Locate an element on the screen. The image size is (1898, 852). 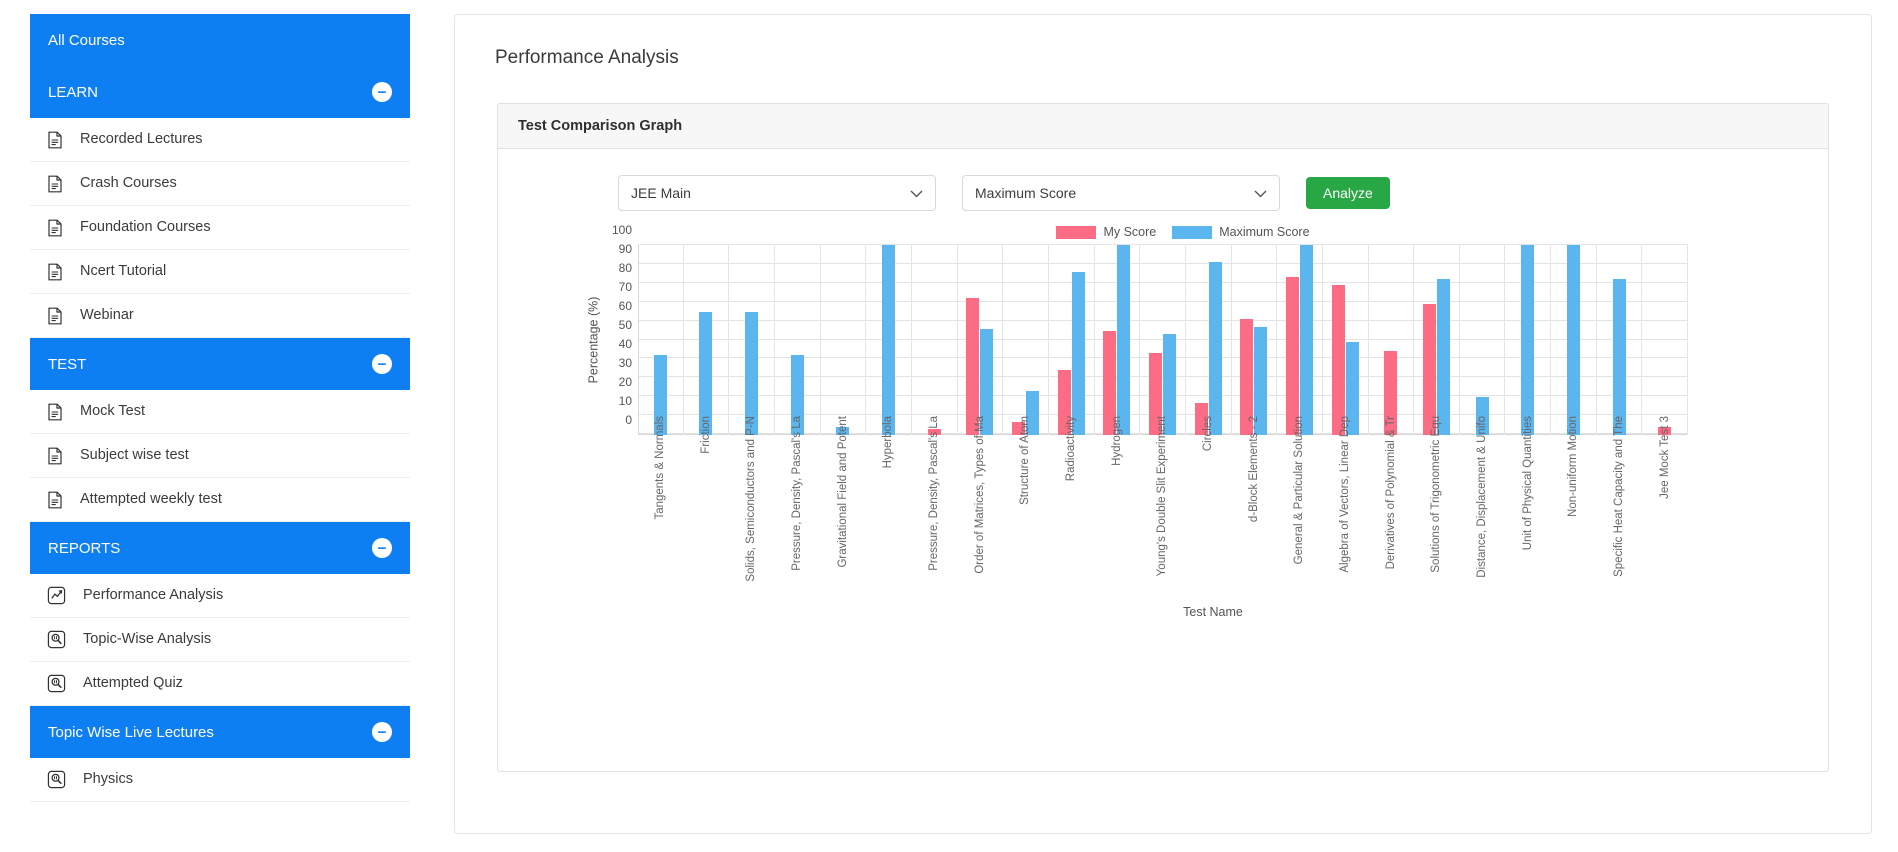
exam-select-wrap: JEE Main is located at coordinates (777, 193).